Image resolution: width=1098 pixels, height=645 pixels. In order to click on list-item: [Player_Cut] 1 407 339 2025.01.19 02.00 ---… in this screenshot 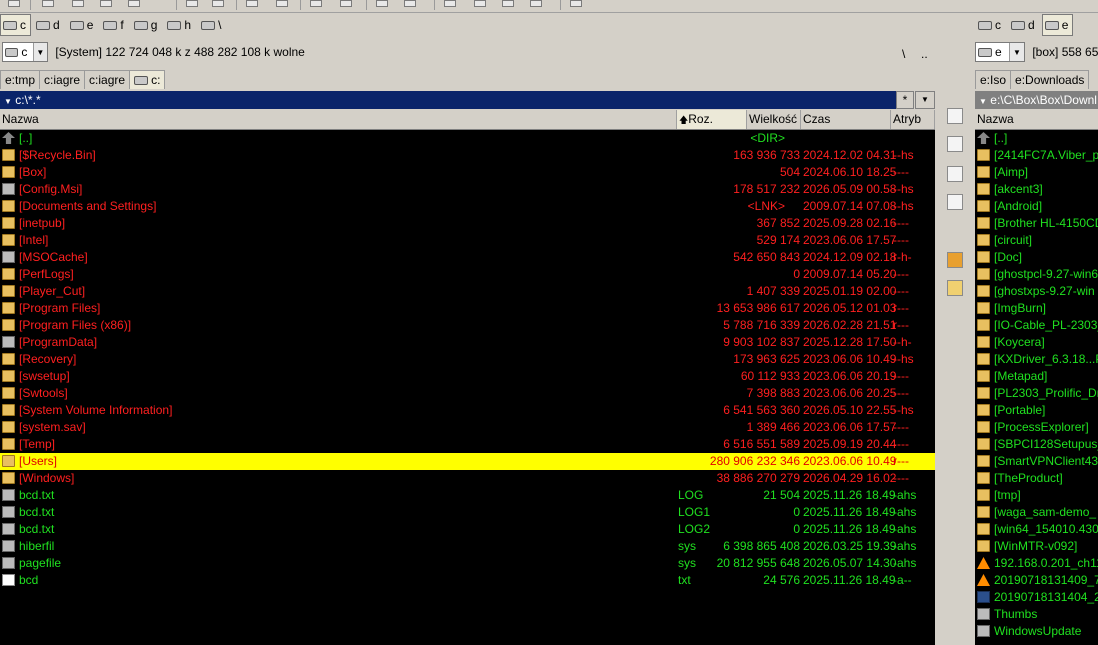, I will do `click(467, 291)`.